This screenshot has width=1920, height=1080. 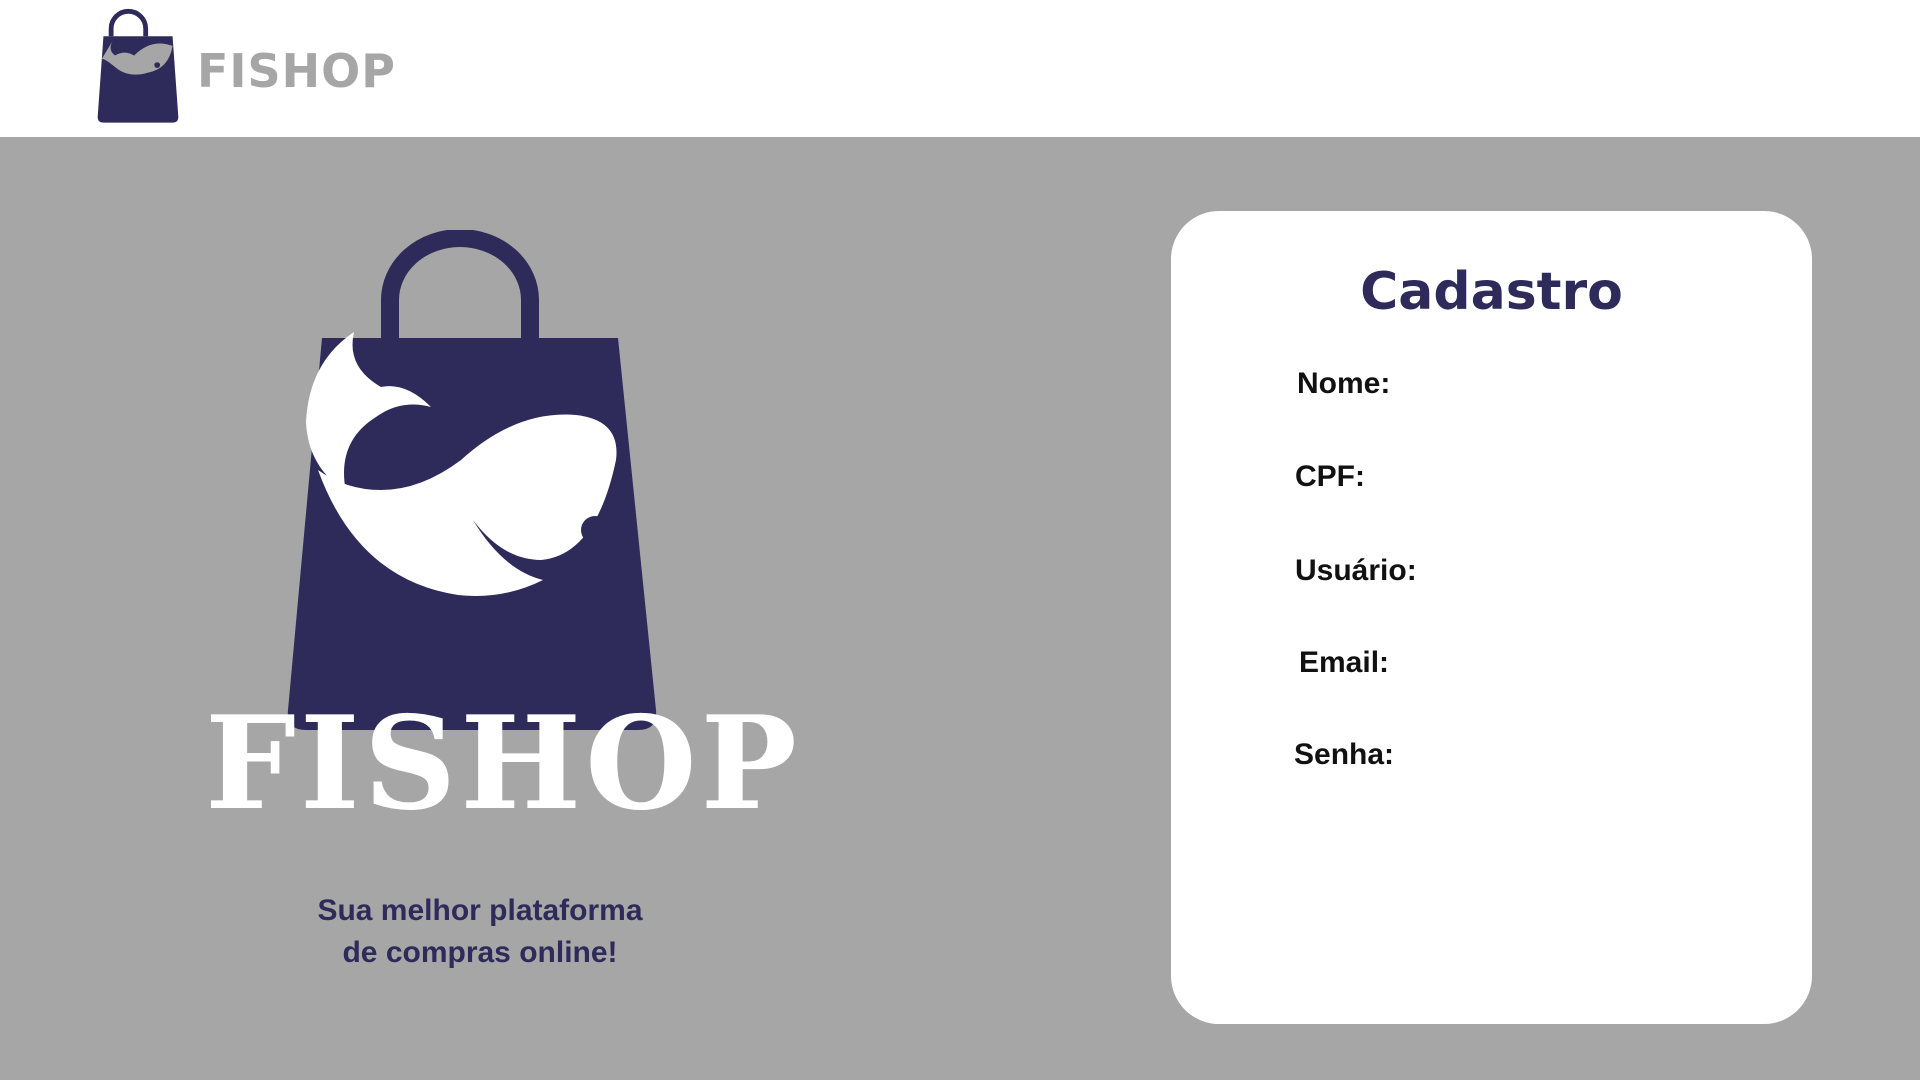 What do you see at coordinates (960, 68) in the screenshot?
I see `top-header: FISHOP` at bounding box center [960, 68].